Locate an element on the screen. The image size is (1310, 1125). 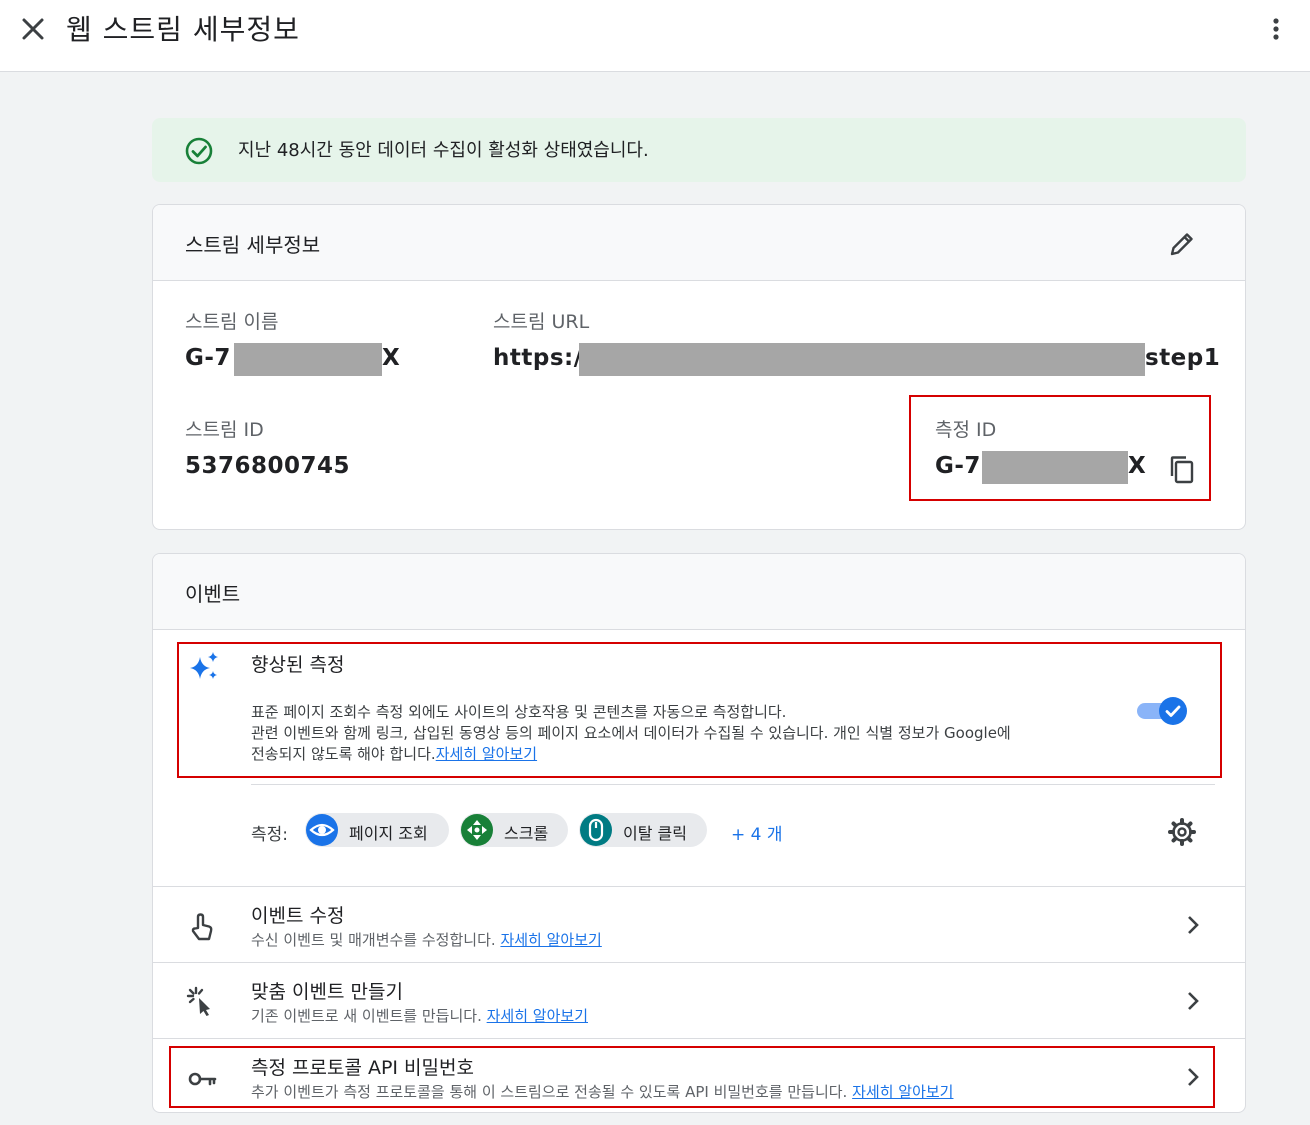
row-modify-events-title: 이벤트 수정 is located at coordinates (298, 916).